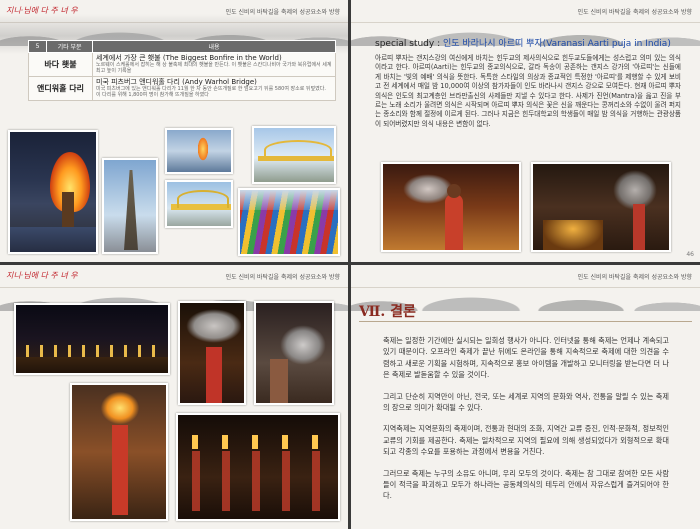  I want to click on table-cell-name: 바다 횃불, so click(60, 64).